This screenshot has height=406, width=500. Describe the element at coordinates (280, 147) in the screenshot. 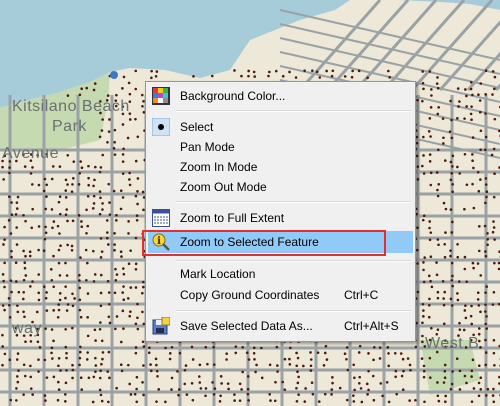

I see `menu-item-pan-mode: Pan Mode` at that location.